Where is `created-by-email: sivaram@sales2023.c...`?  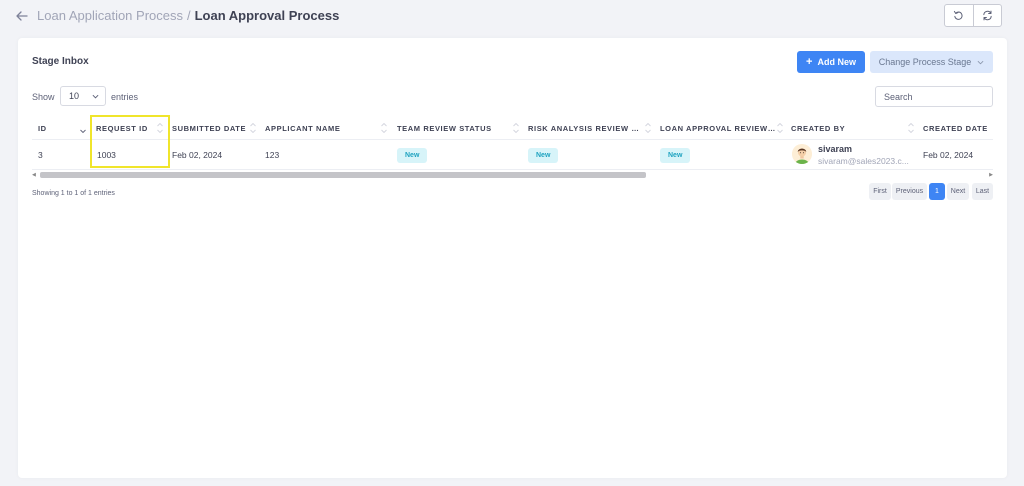
created-by-email: sivaram@sales2023.c... is located at coordinates (863, 161).